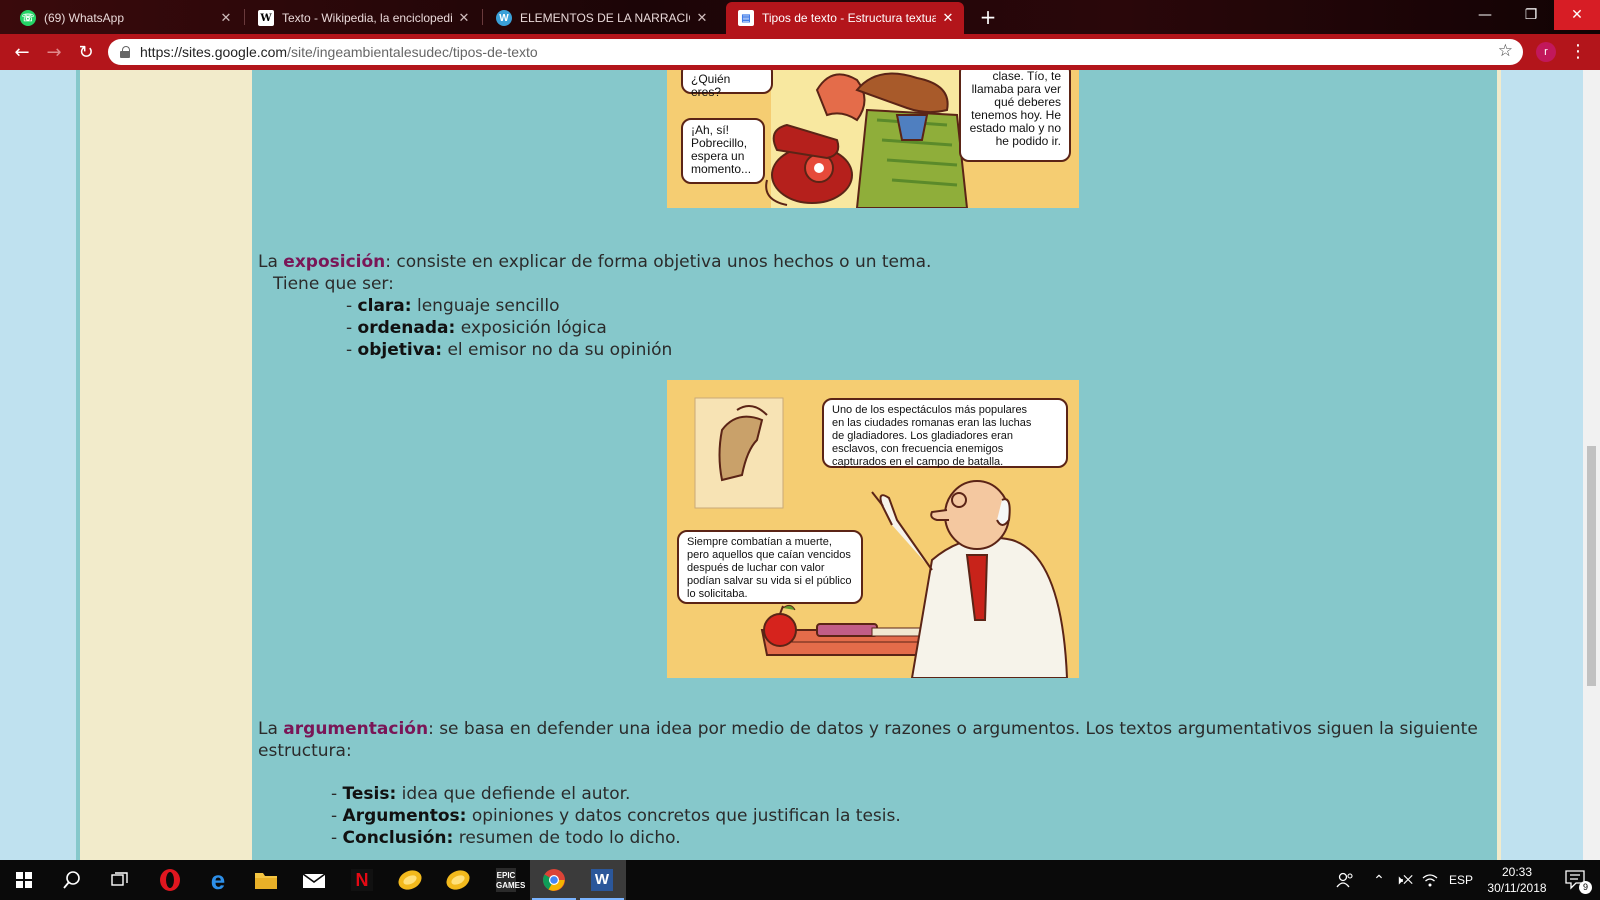 The width and height of the screenshot is (1600, 900). What do you see at coordinates (333, 284) in the screenshot?
I see `exposicion-intro: Tiene que ser:` at bounding box center [333, 284].